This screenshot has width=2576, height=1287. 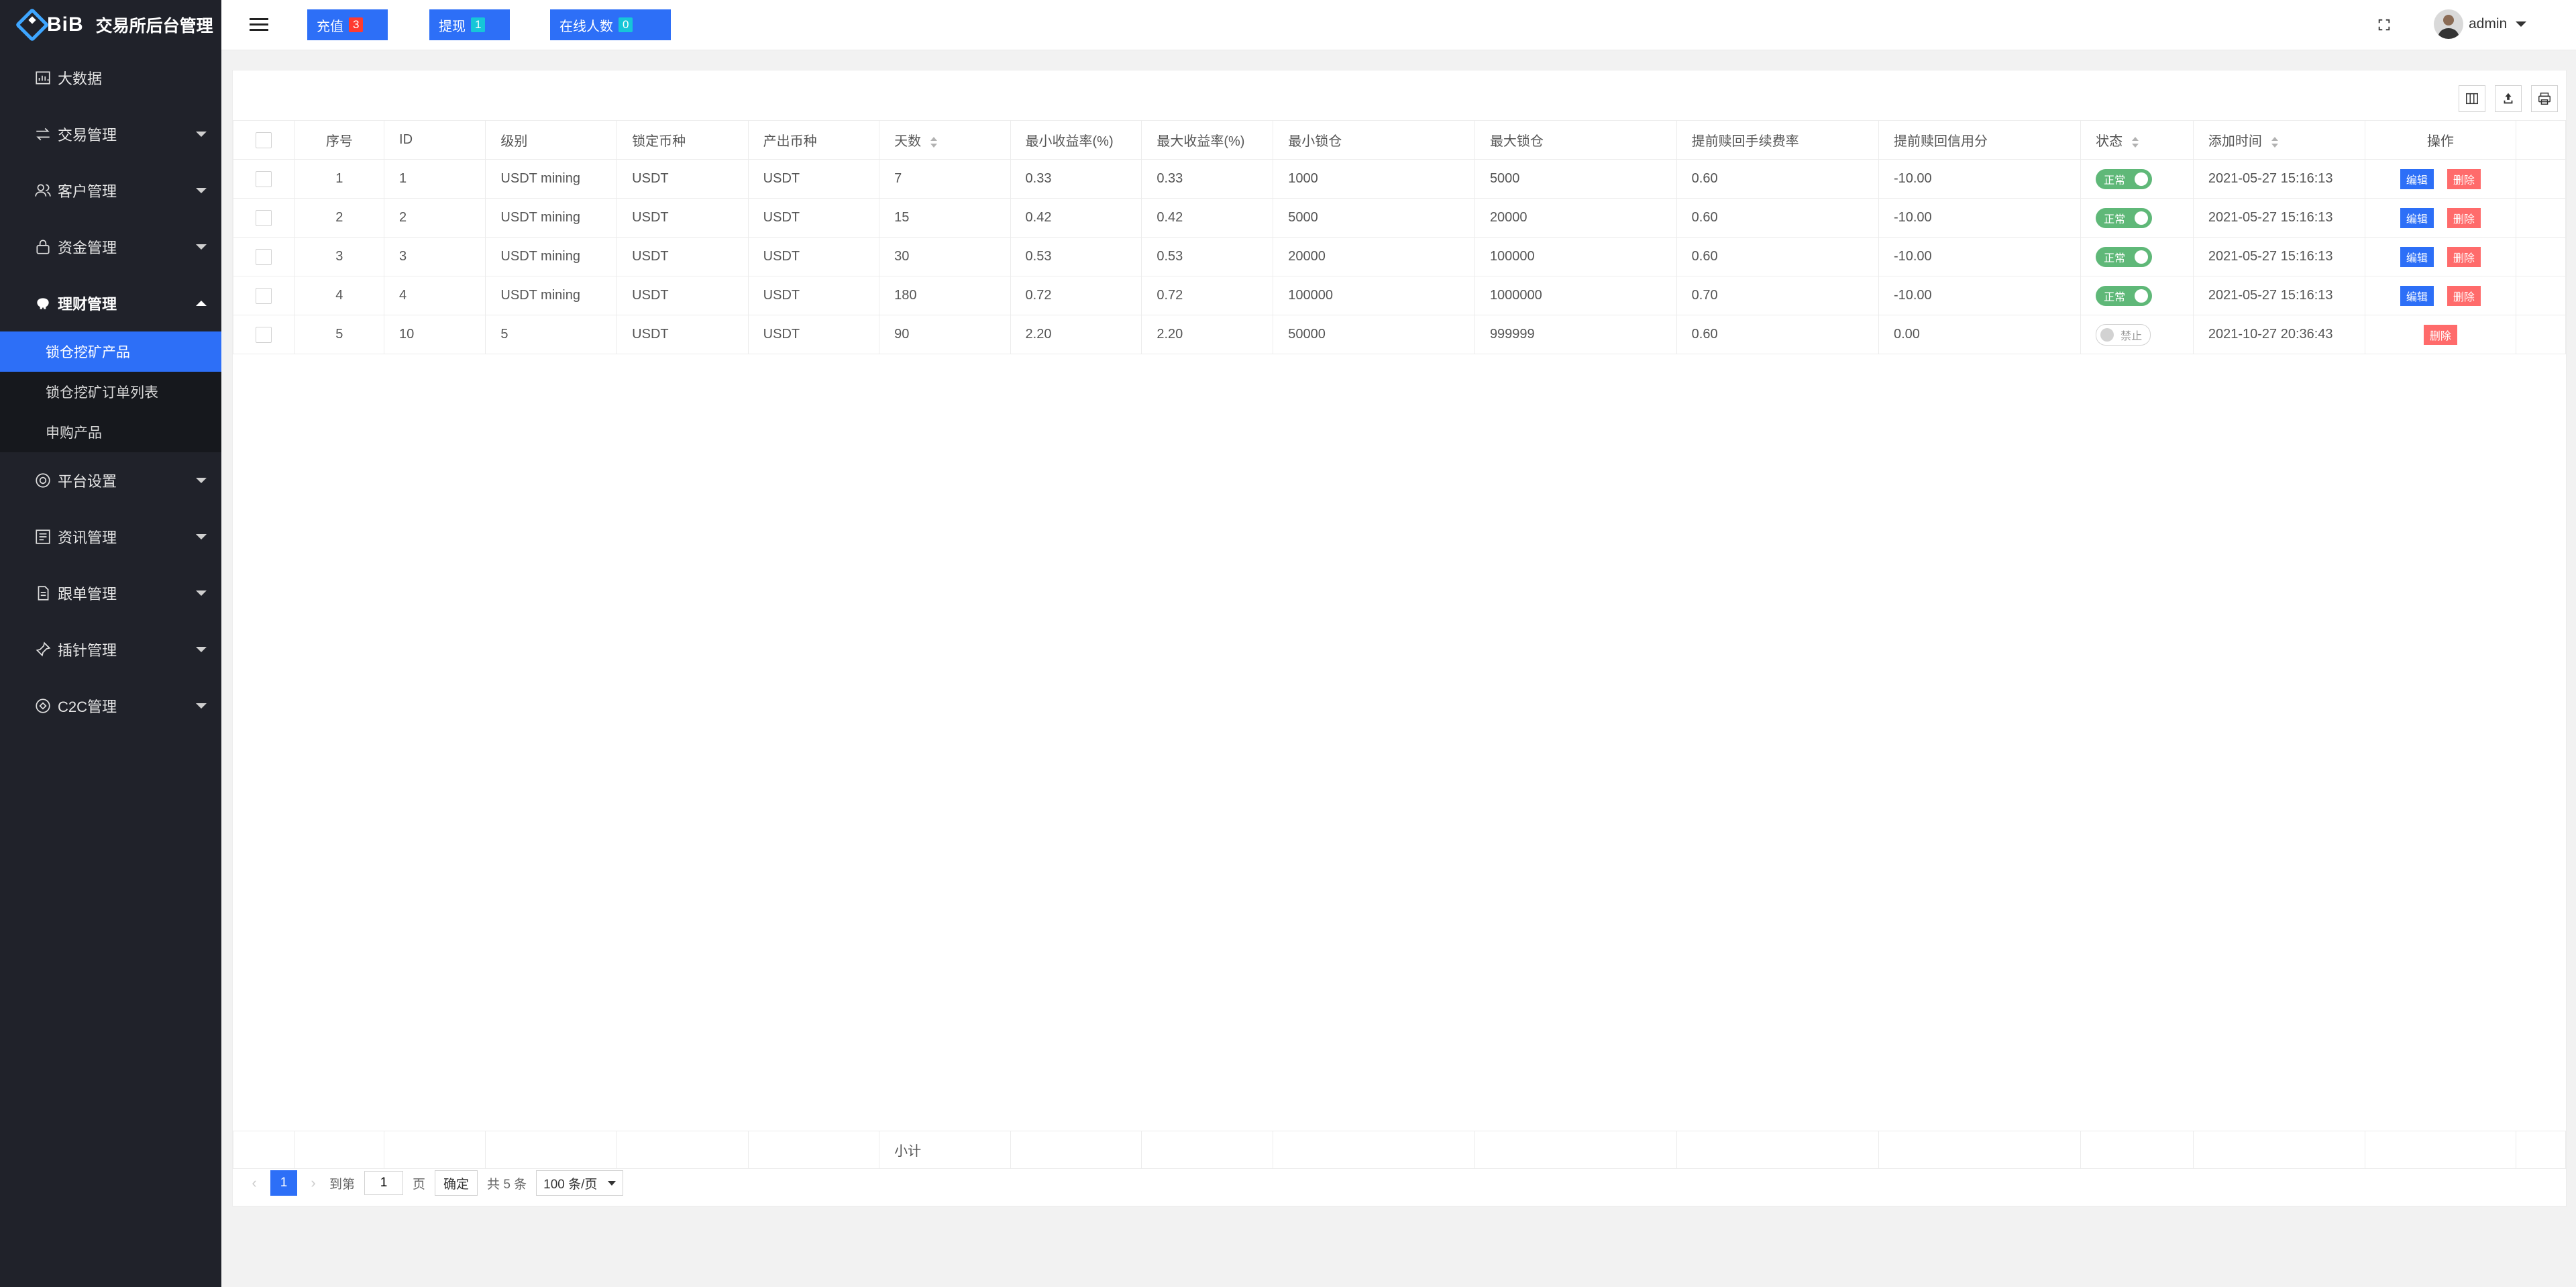 I want to click on column-filter-button, so click(x=2472, y=98).